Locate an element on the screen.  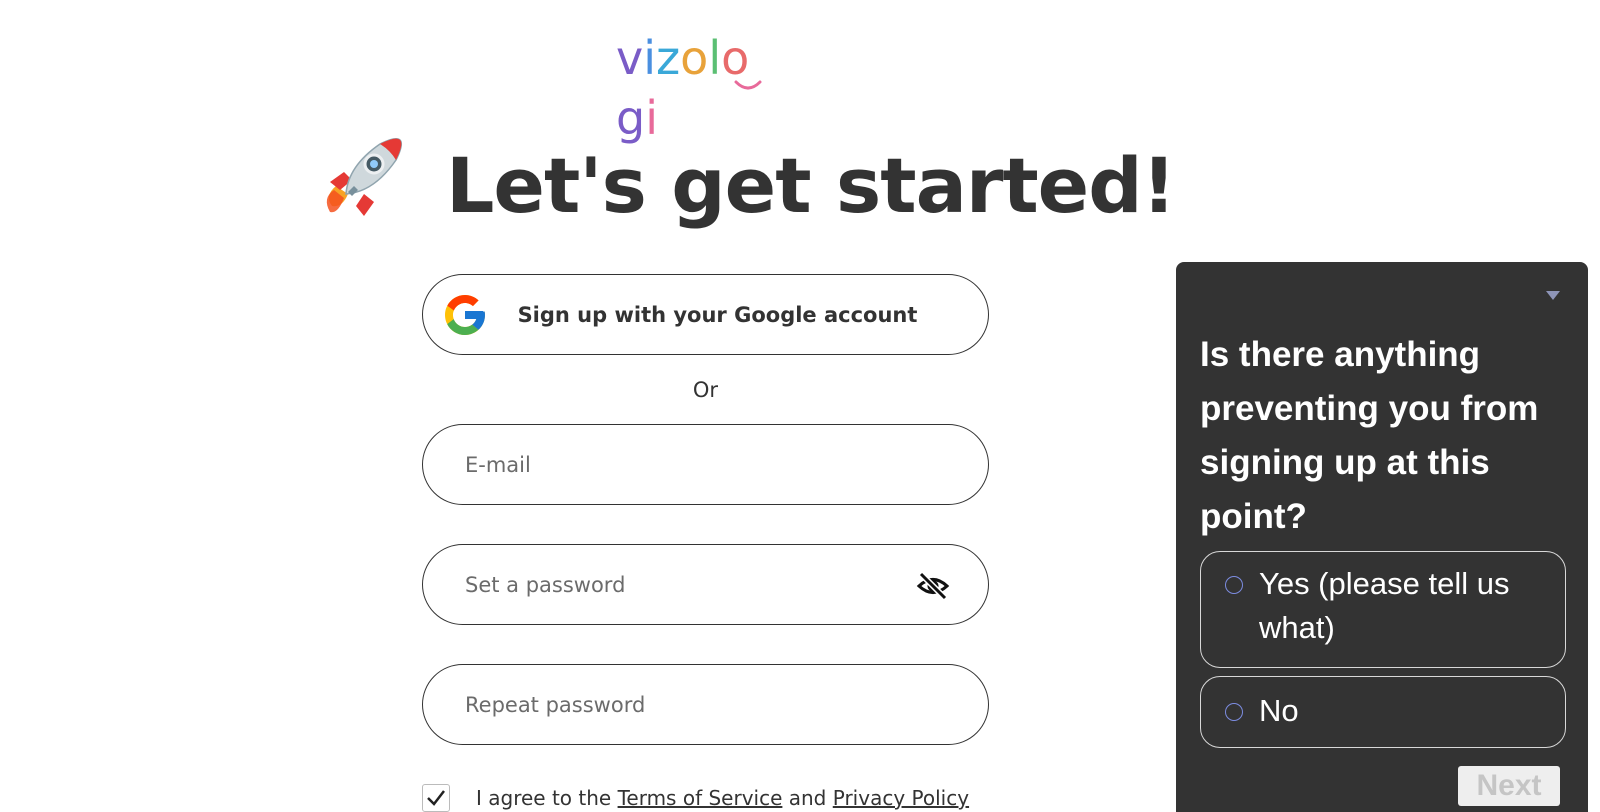
logo-smile-icon is located at coordinates (748, 85).